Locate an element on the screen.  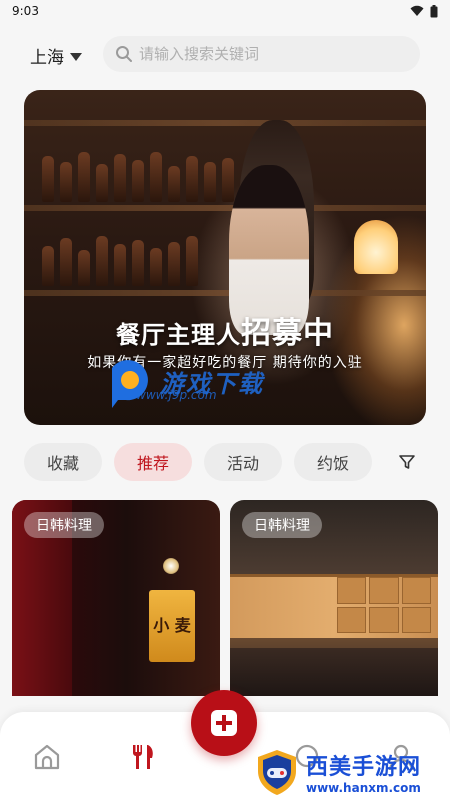
site-watermark: 西美手游网 www.hanxm.com is located at coordinates (350, 772).